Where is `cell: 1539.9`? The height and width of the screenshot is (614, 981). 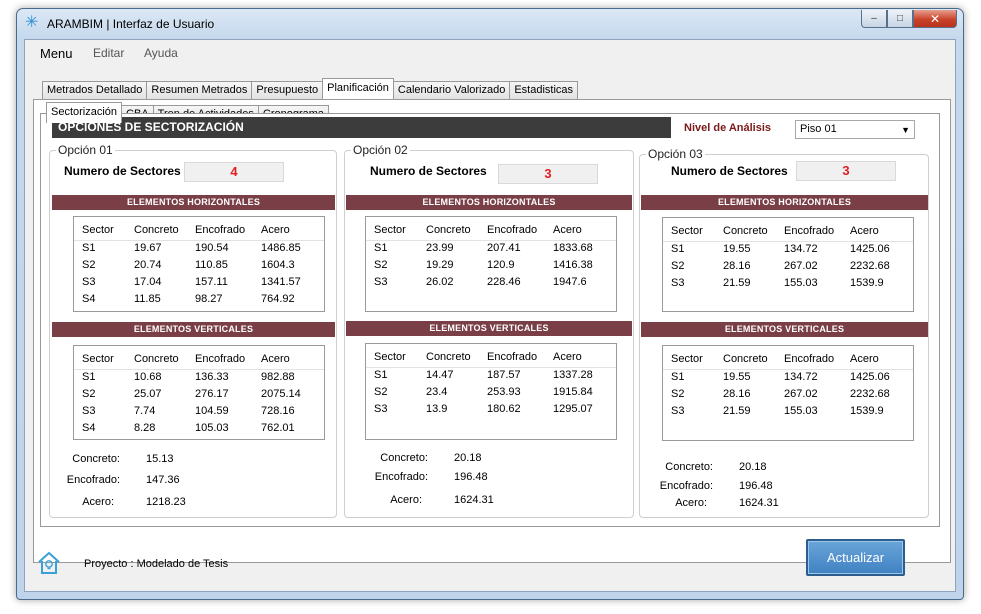 cell: 1539.9 is located at coordinates (867, 283).